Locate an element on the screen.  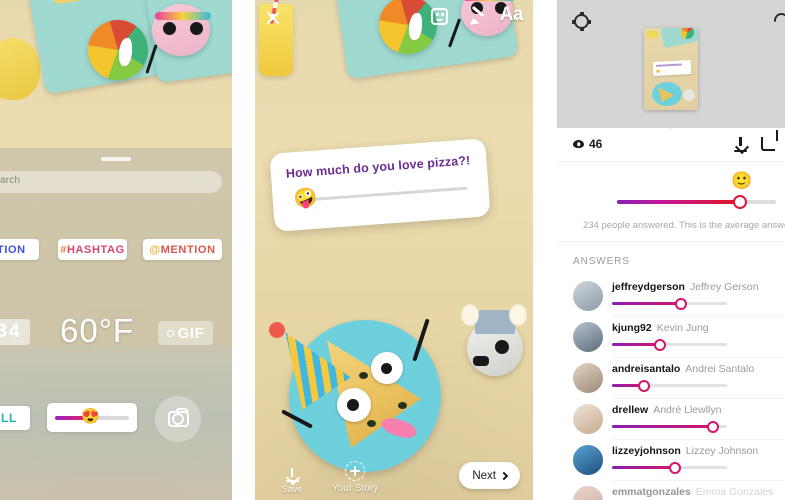
your-story-button: Your Story is located at coordinates (355, 477).